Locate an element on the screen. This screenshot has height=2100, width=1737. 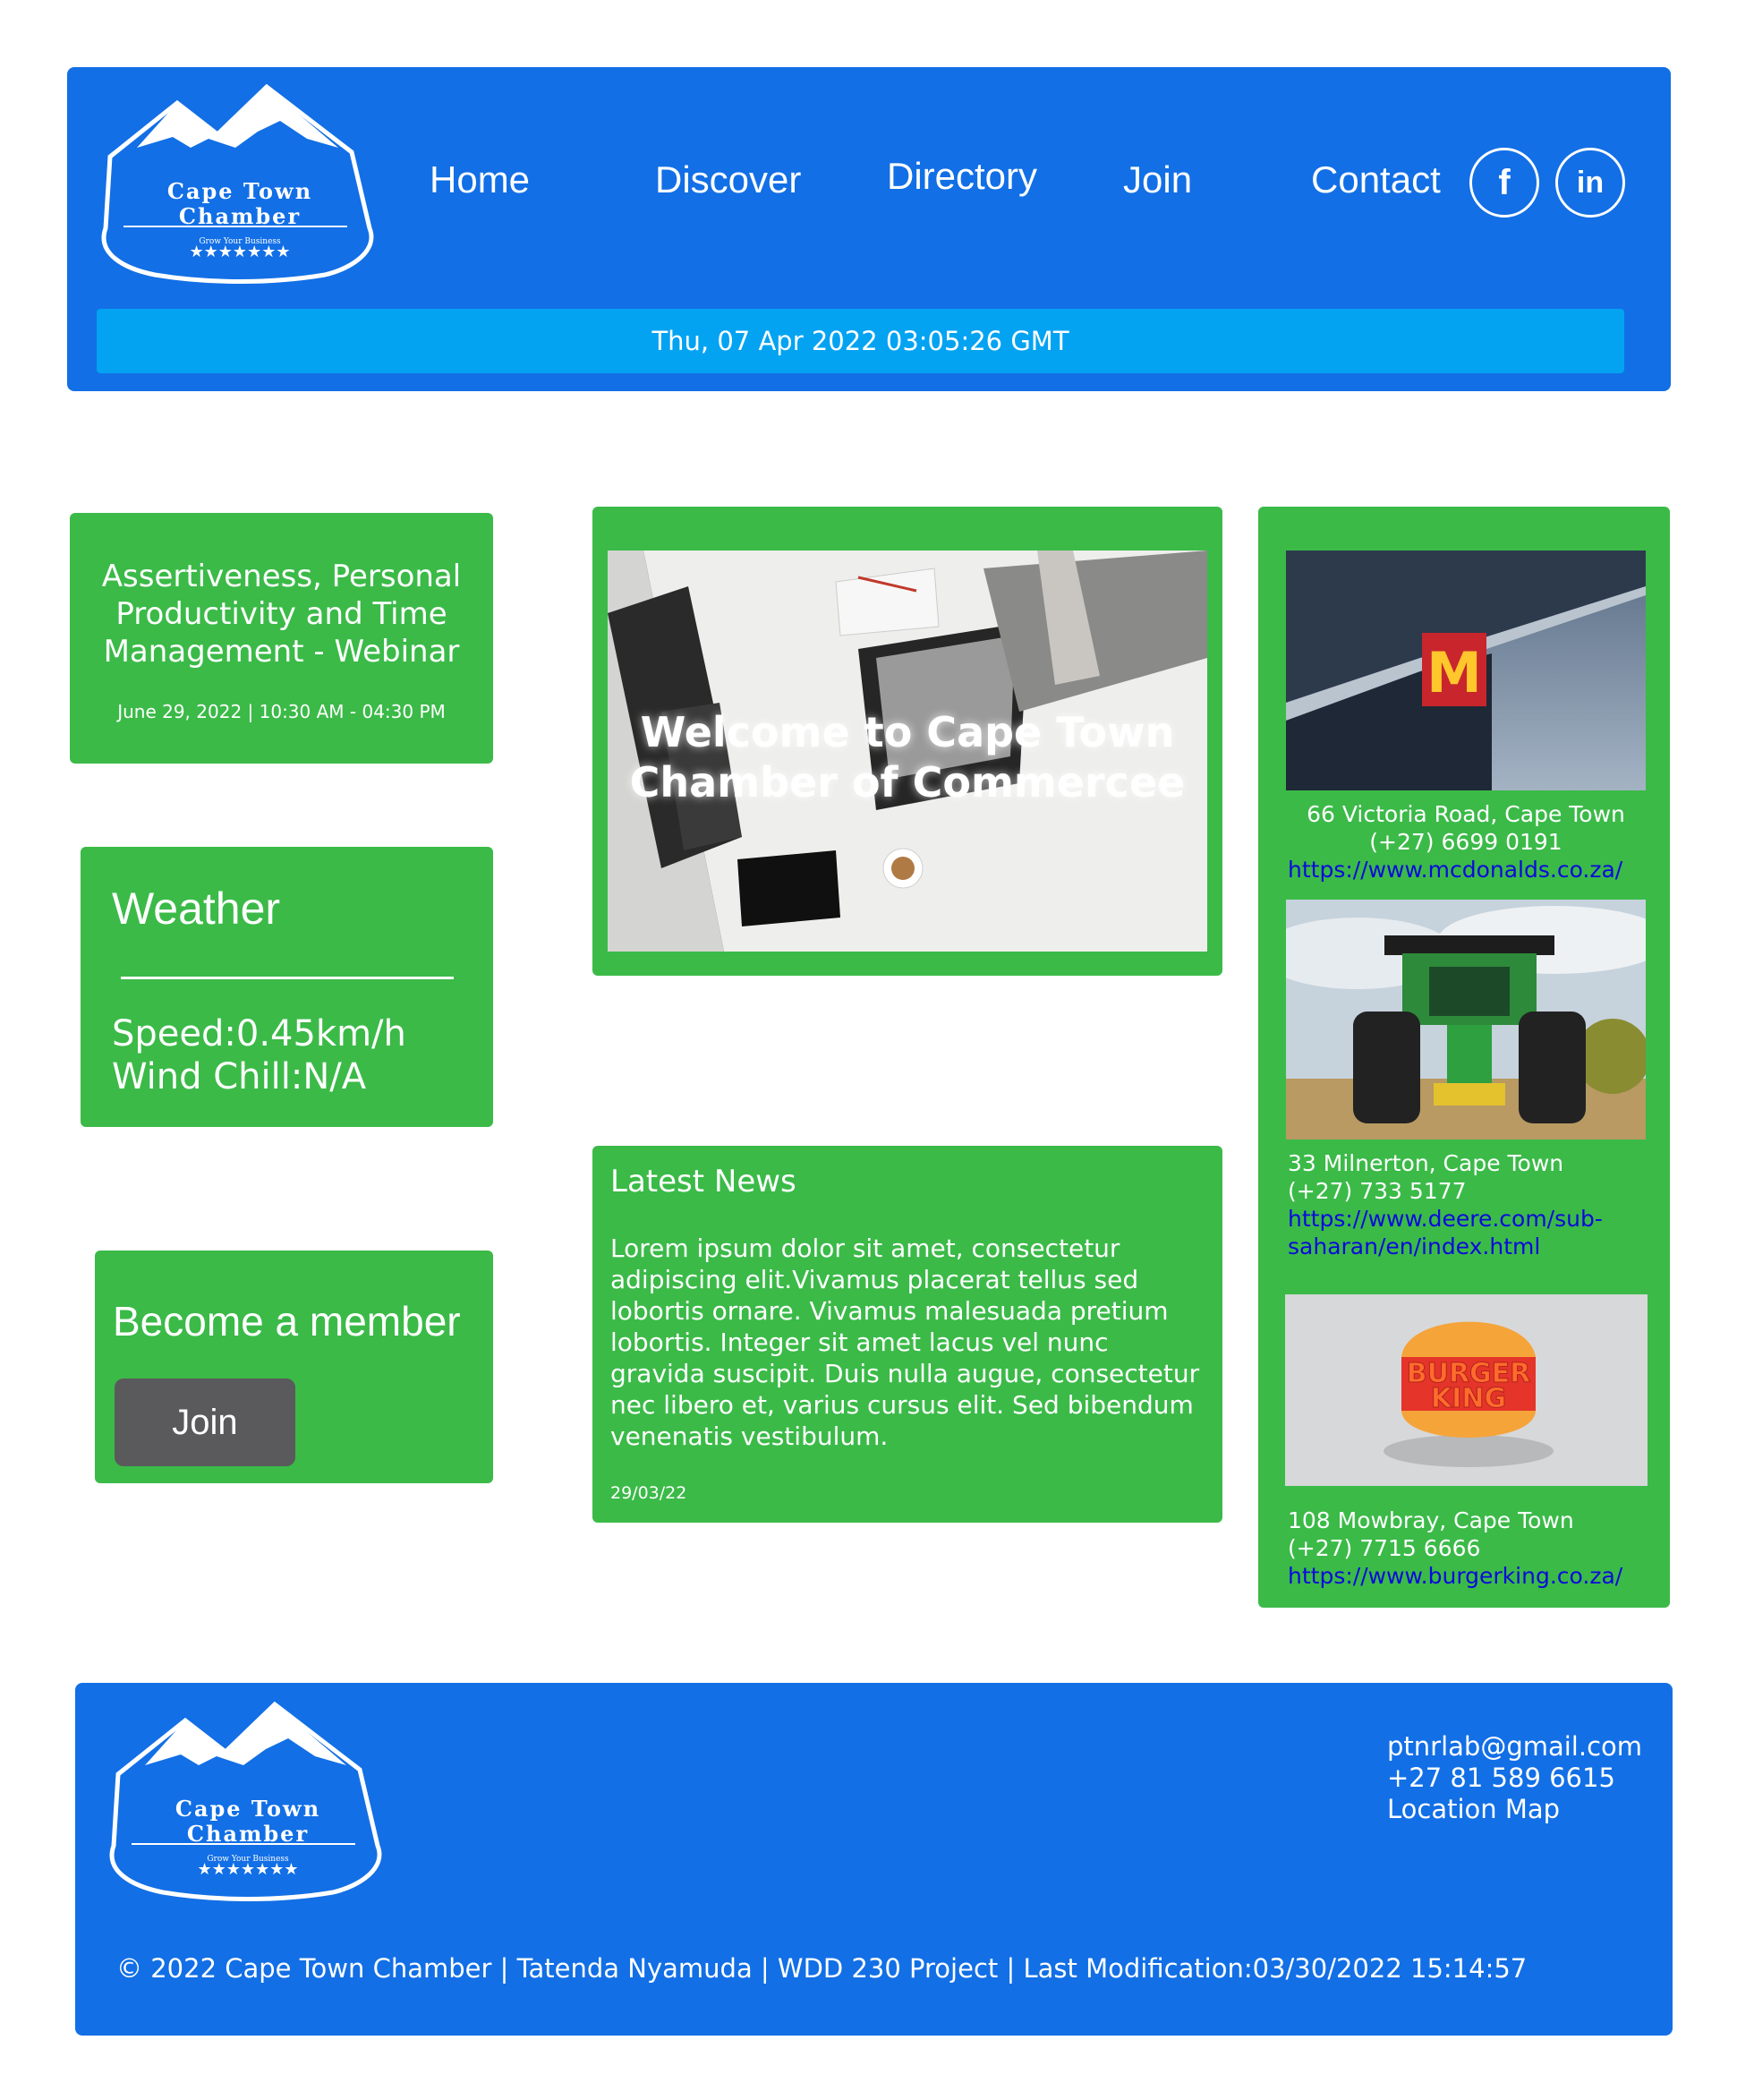
linkedin-icon: in is located at coordinates (1590, 183).